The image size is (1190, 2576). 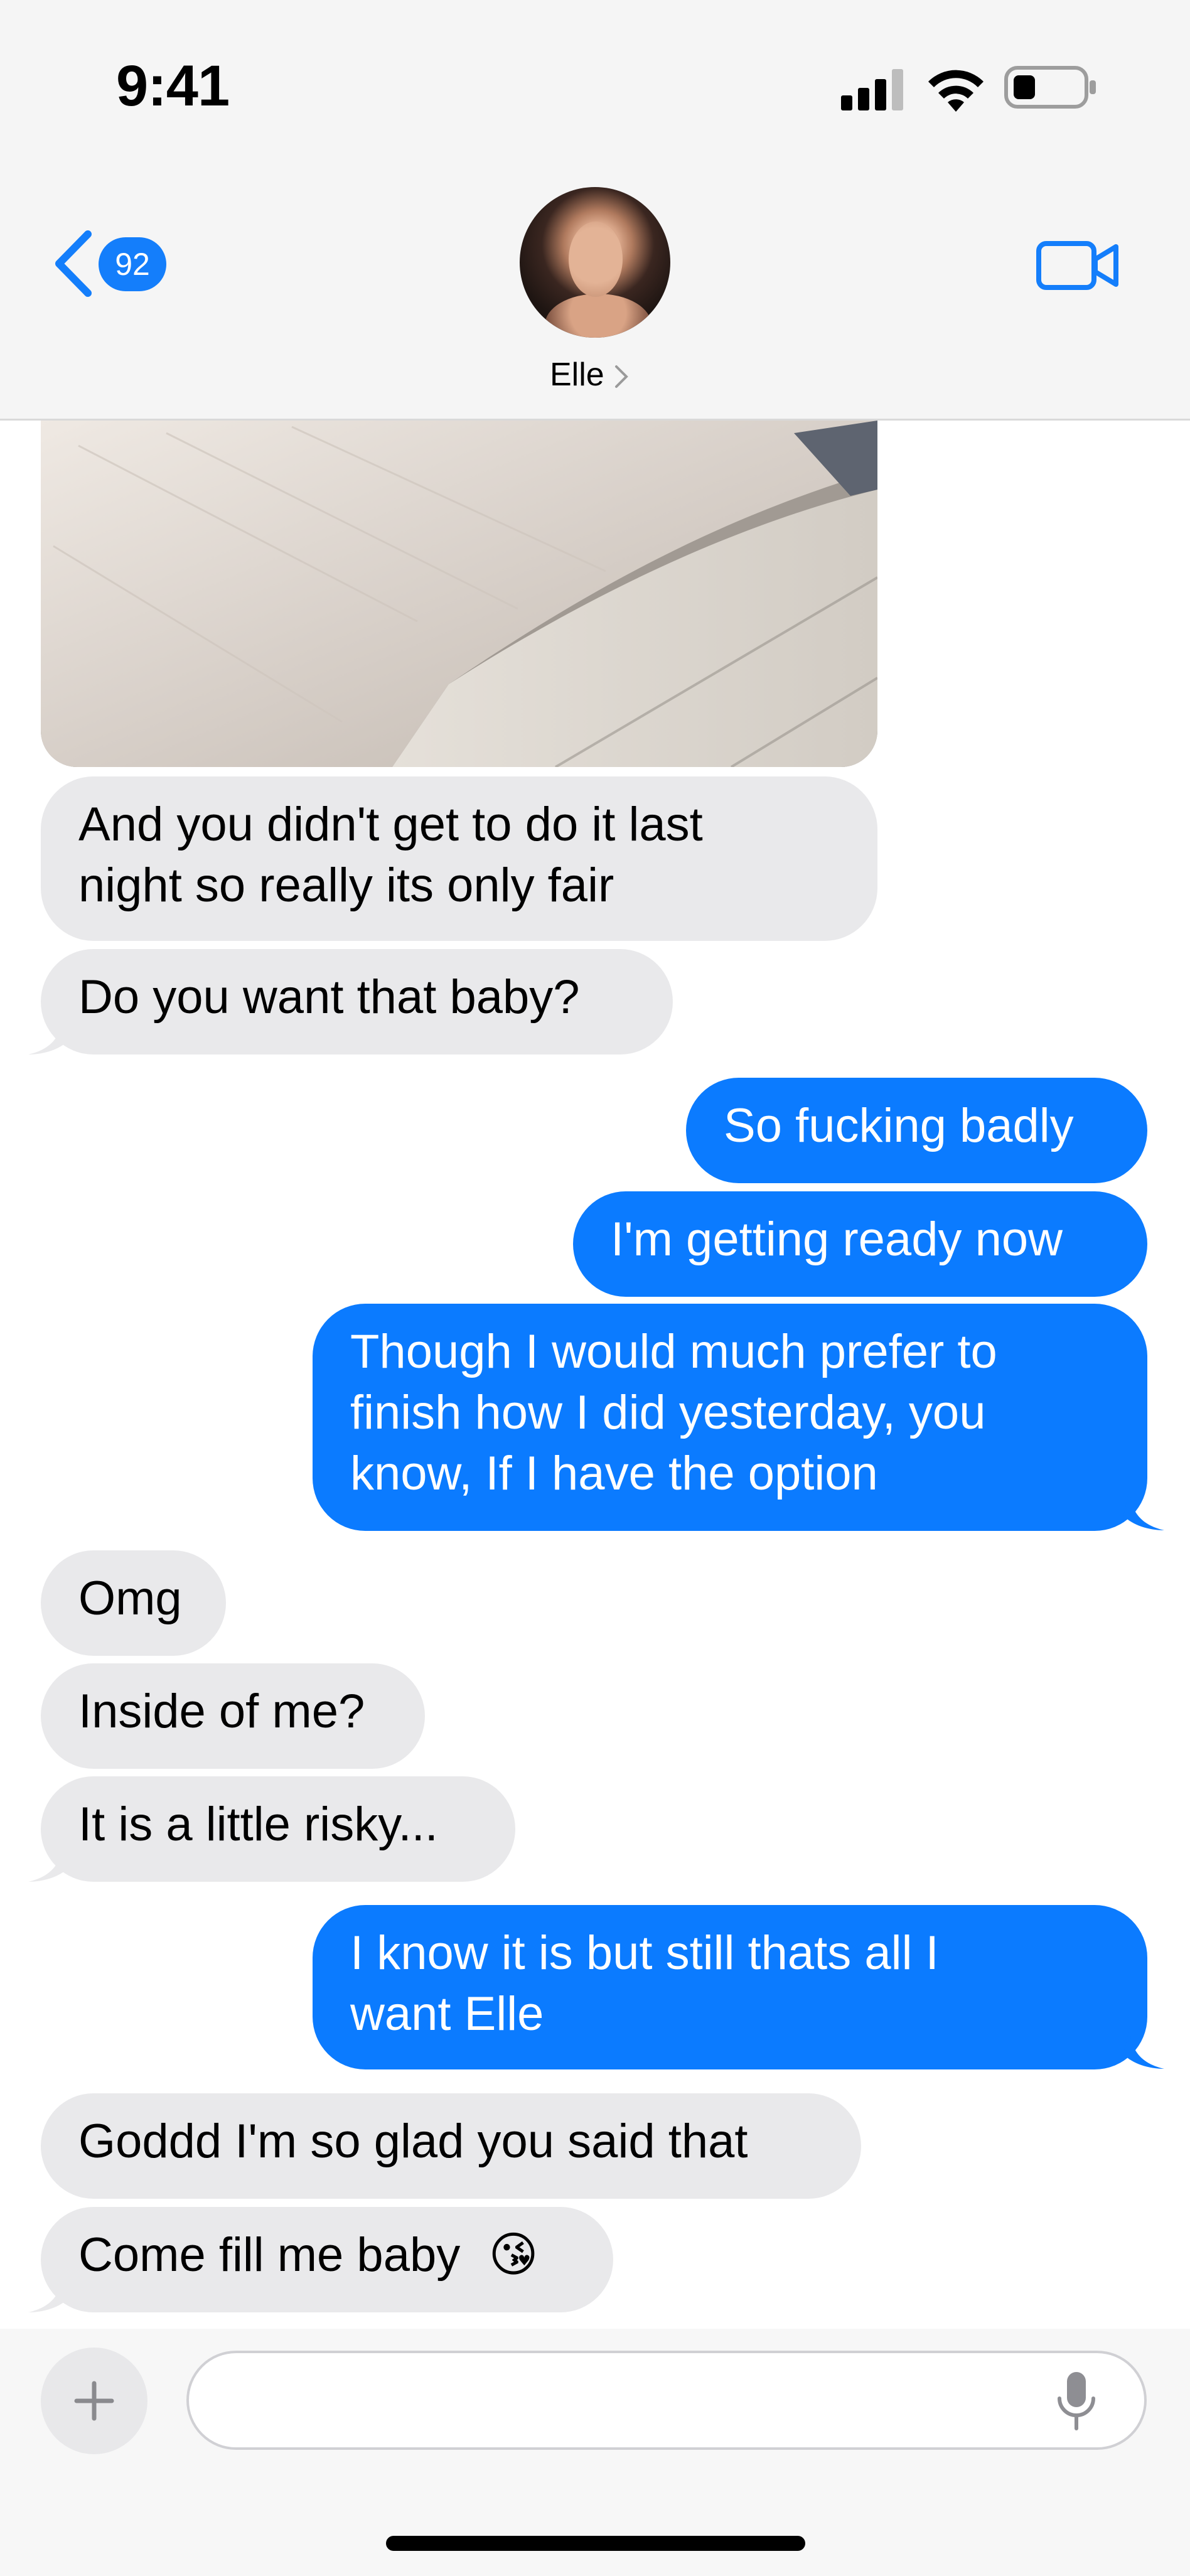 What do you see at coordinates (595, 2543) in the screenshot?
I see `home-indicator` at bounding box center [595, 2543].